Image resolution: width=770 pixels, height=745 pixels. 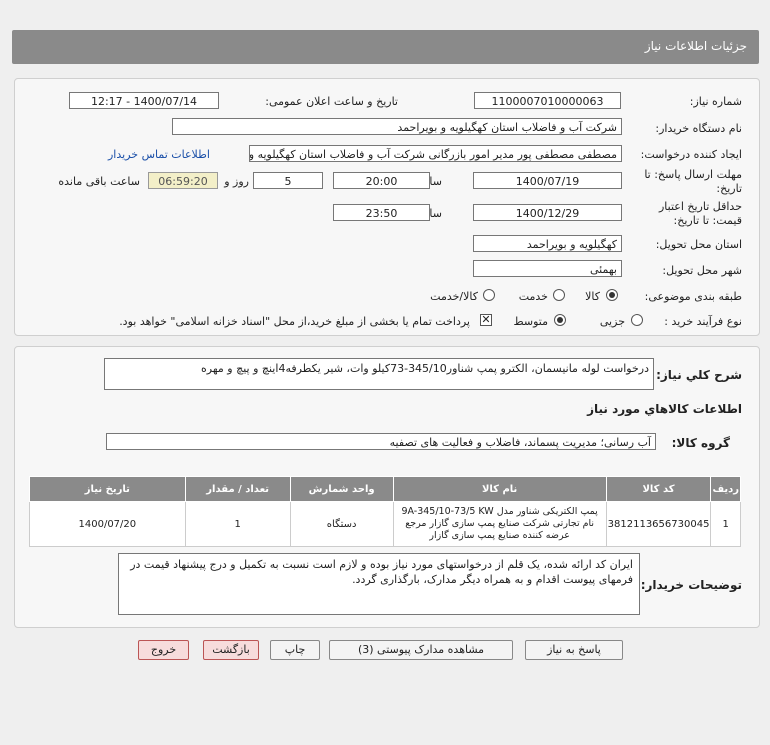 What do you see at coordinates (560, 320) in the screenshot?
I see `process-medium-radio` at bounding box center [560, 320].